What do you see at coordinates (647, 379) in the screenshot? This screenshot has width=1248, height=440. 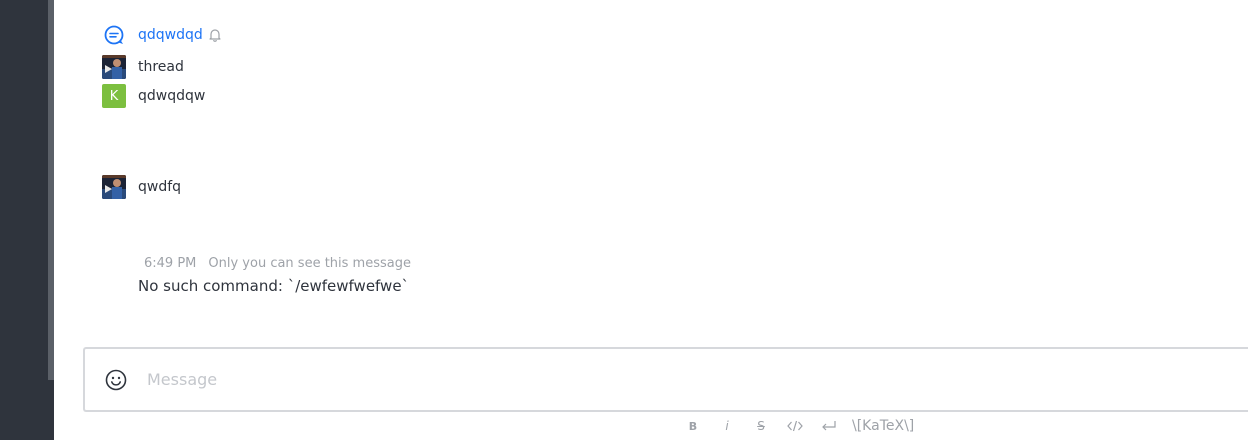 I see `message-input` at bounding box center [647, 379].